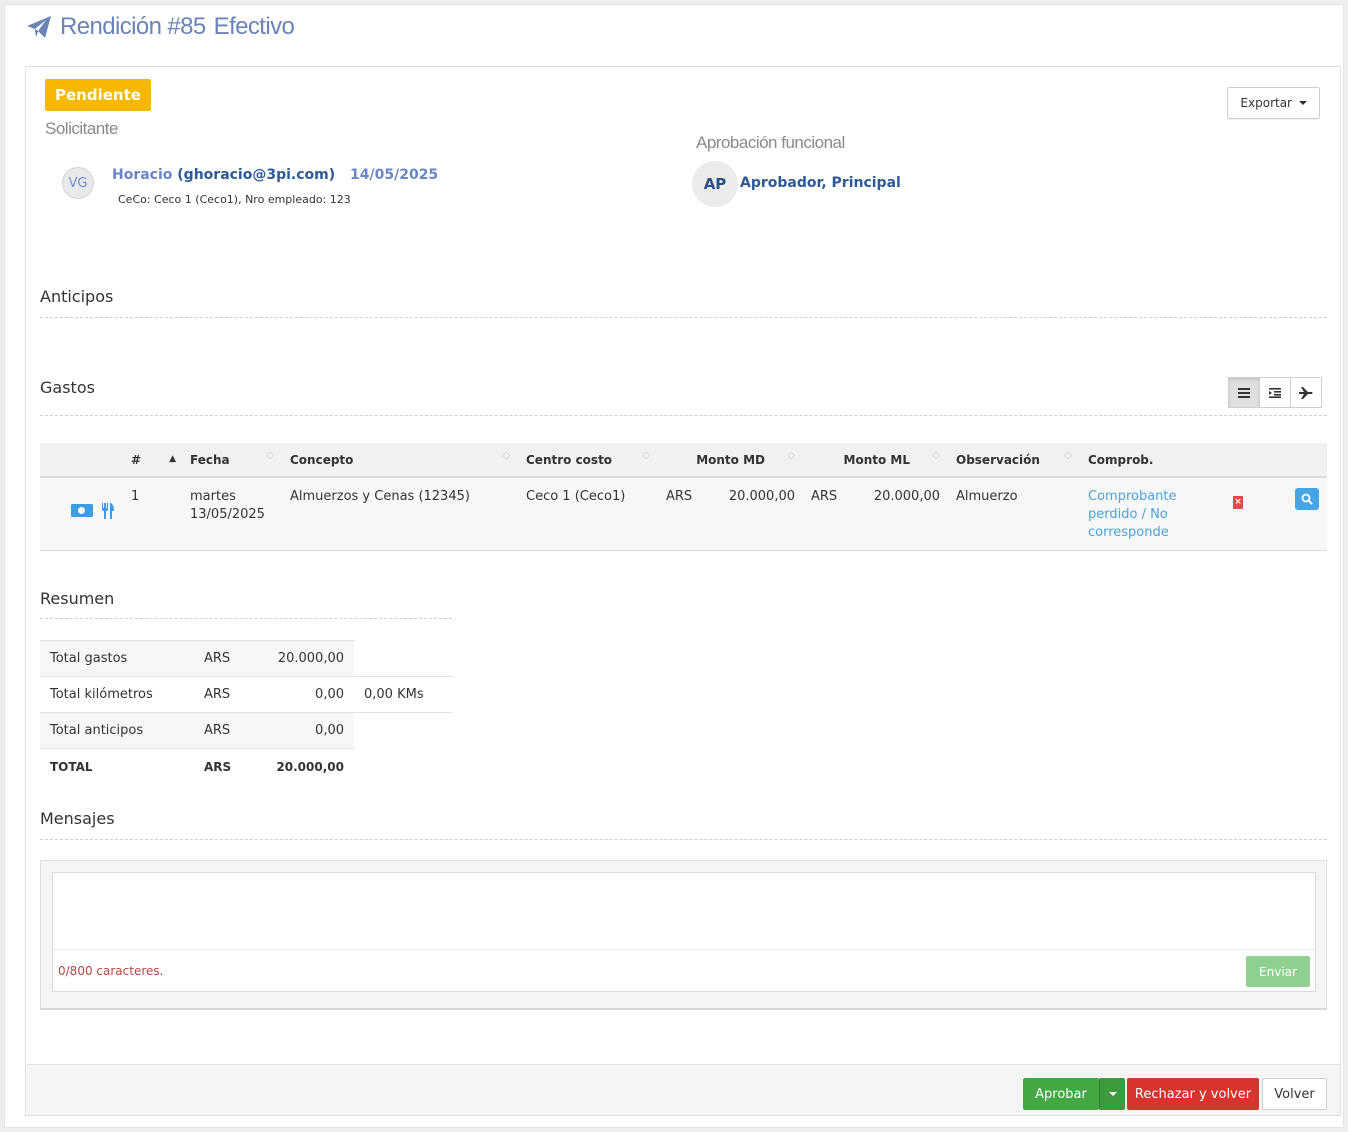  Describe the element at coordinates (1278, 971) in the screenshot. I see `send-button: Enviar` at that location.